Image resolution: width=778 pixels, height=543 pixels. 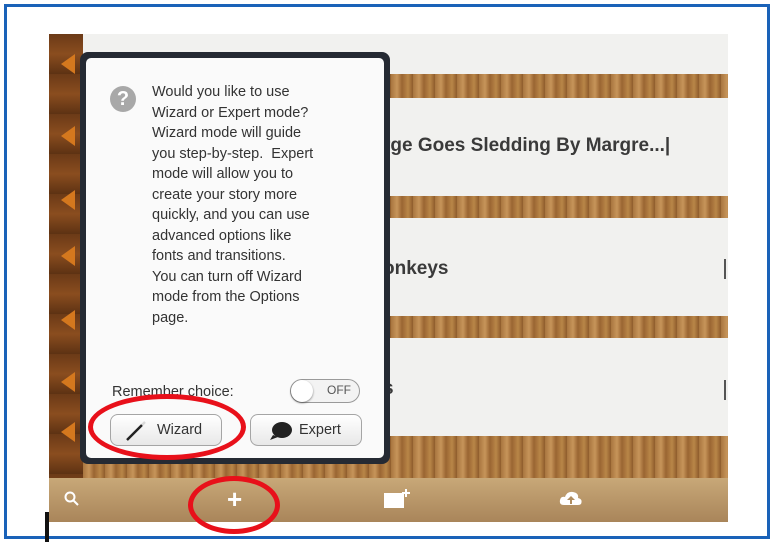 What do you see at coordinates (231, 215) in the screenshot?
I see `message-line: quickly, and you can use` at bounding box center [231, 215].